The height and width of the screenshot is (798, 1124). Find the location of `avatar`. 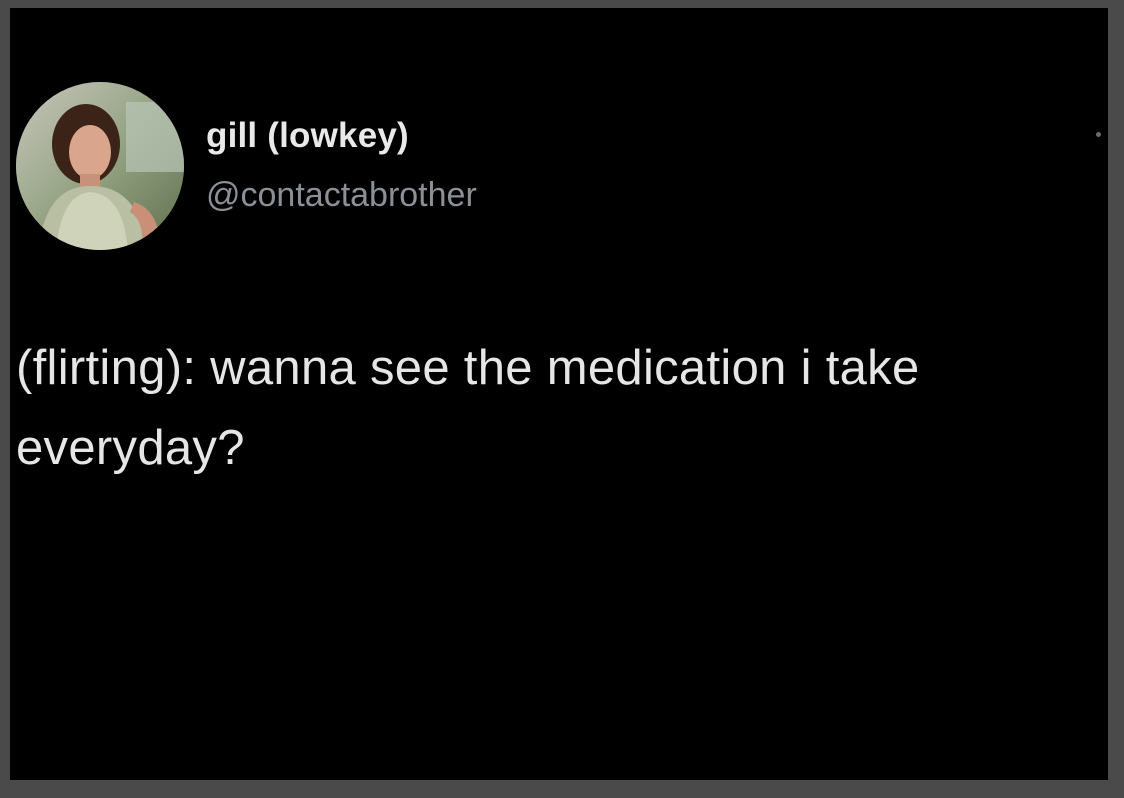

avatar is located at coordinates (100, 166).